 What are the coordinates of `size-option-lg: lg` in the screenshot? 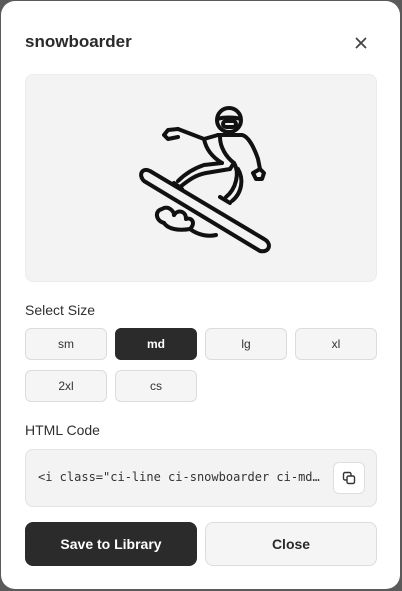 It's located at (246, 344).